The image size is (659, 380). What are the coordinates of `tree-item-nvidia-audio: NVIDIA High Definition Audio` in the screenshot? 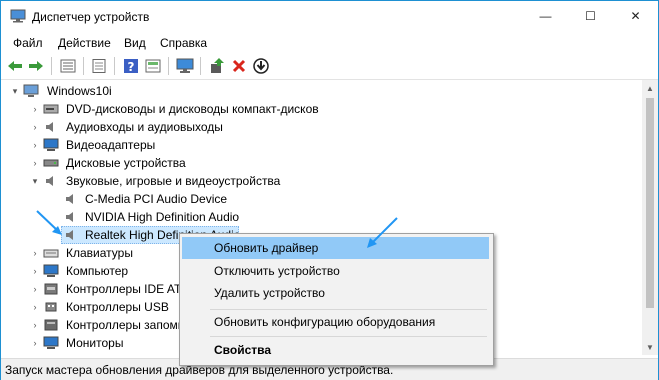 It's located at (151, 217).